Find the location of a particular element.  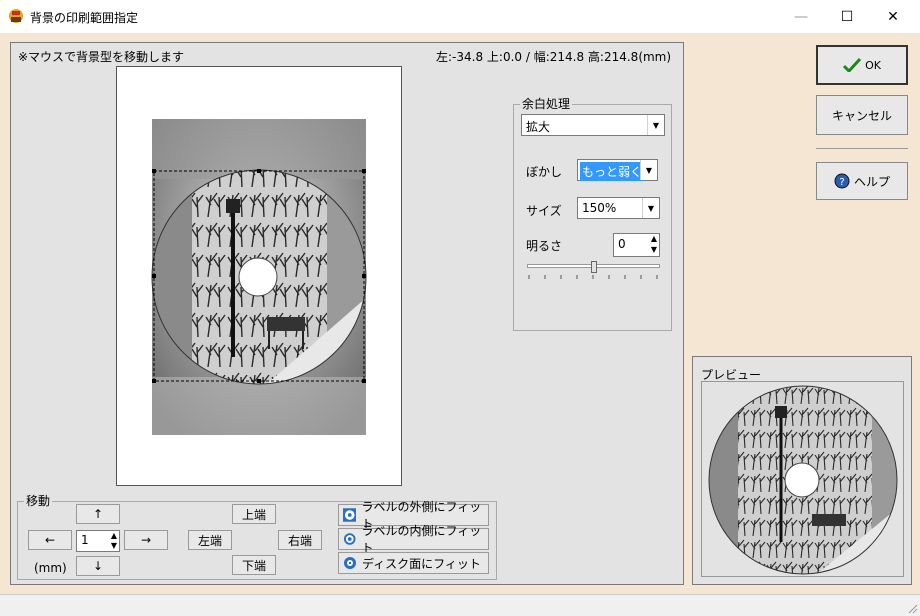

margin-processing-title: 余白処理 is located at coordinates (546, 104).